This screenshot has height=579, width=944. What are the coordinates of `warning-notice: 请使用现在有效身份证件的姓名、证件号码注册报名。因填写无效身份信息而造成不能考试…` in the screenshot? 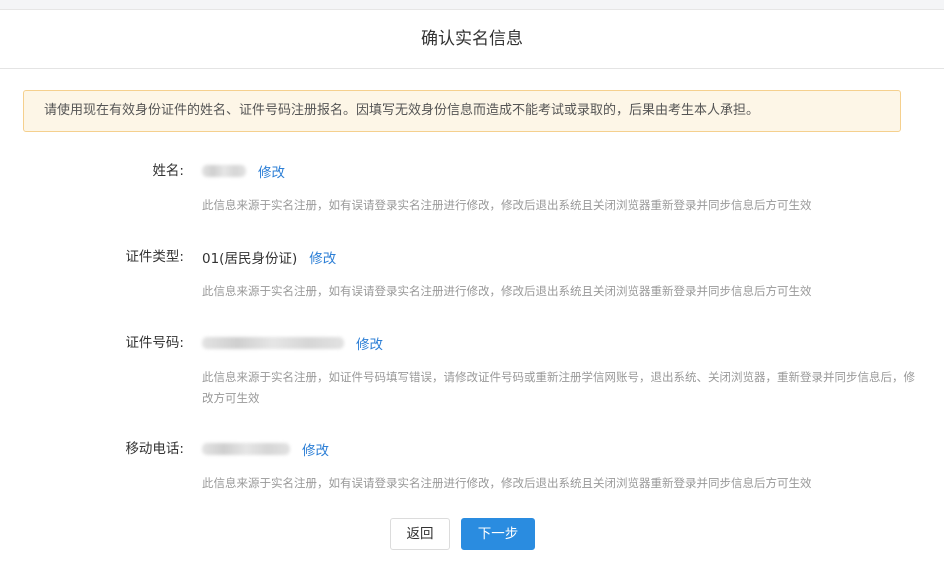 It's located at (462, 111).